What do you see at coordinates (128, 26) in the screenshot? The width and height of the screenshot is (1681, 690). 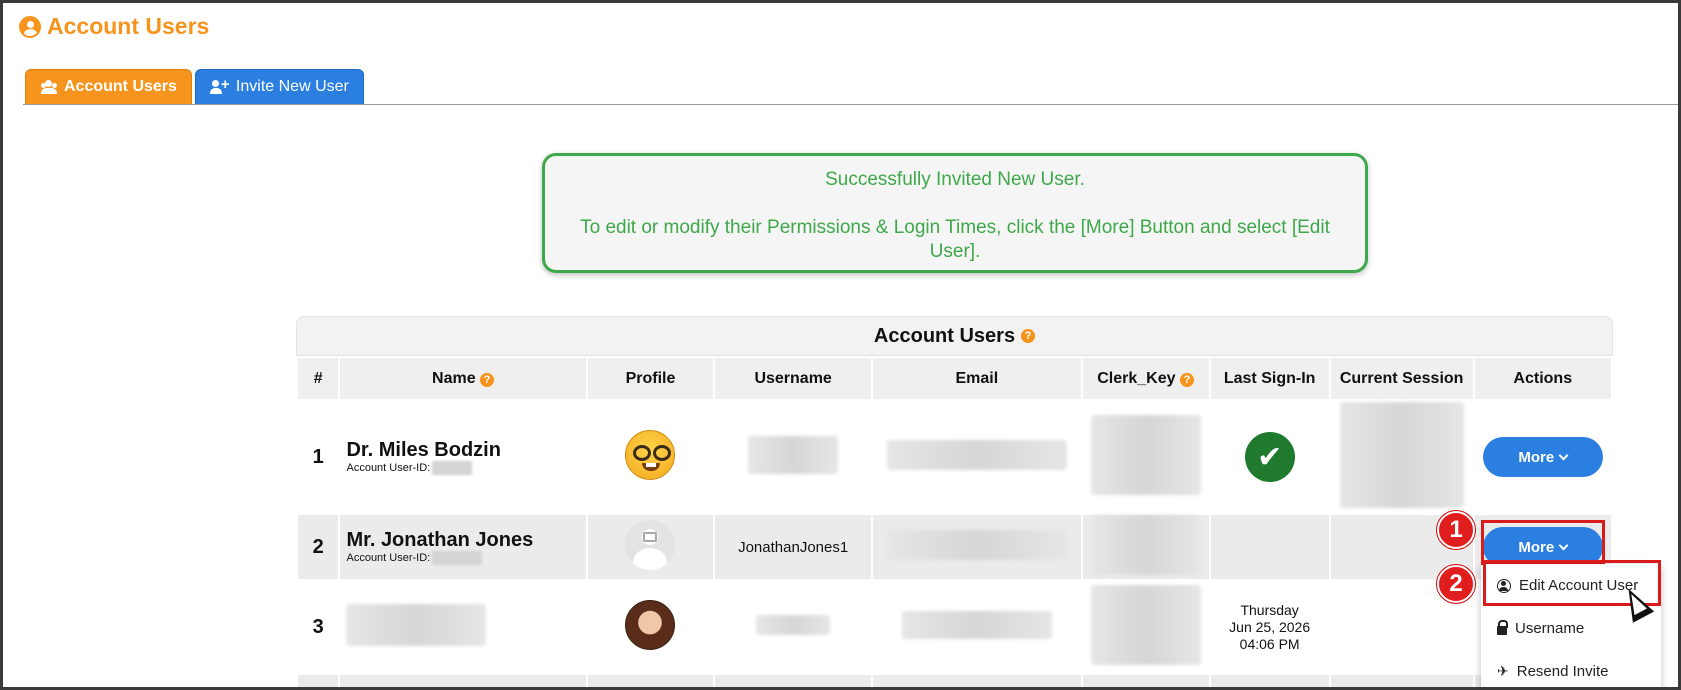 I see `page-title-text: Account Users` at bounding box center [128, 26].